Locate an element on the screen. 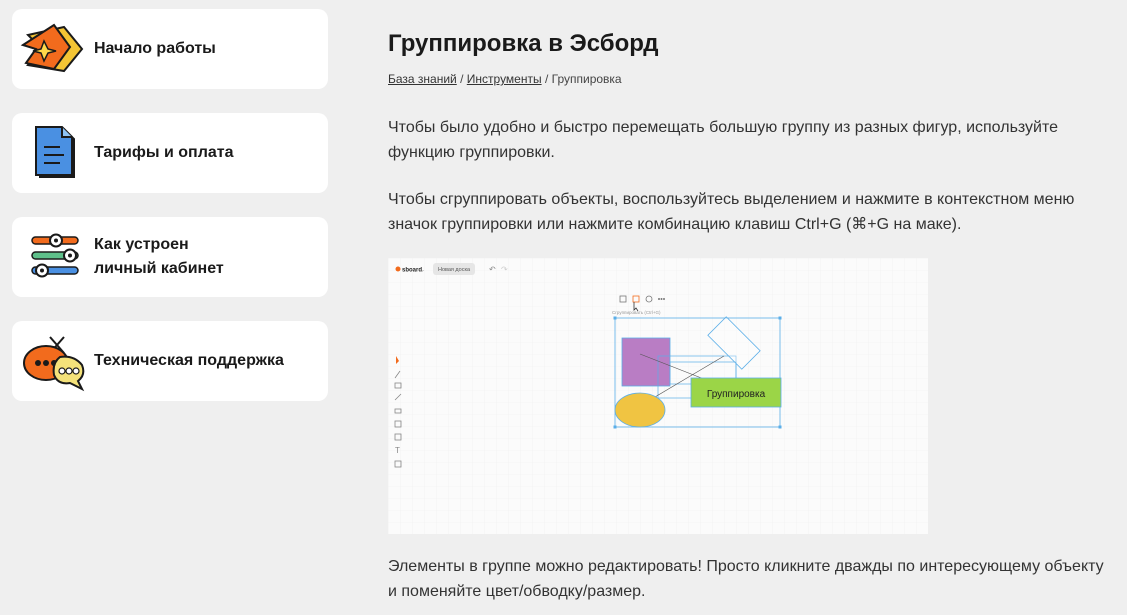  sidebar-item-pricing: Тарифы и оплата is located at coordinates (170, 153).